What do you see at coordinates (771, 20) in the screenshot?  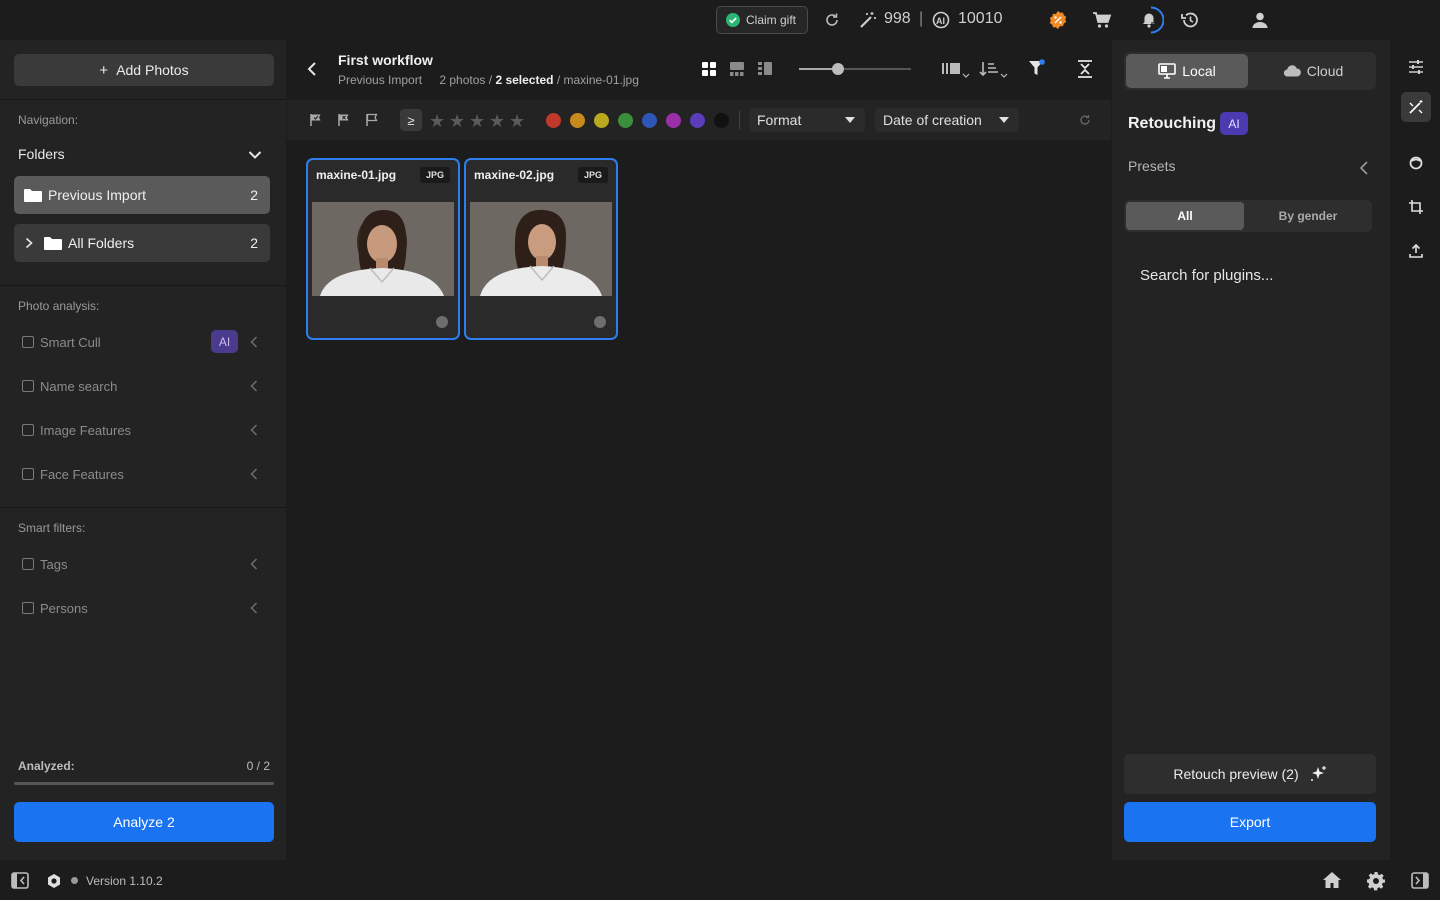 I see `claim-gift-label: Claim gift` at bounding box center [771, 20].